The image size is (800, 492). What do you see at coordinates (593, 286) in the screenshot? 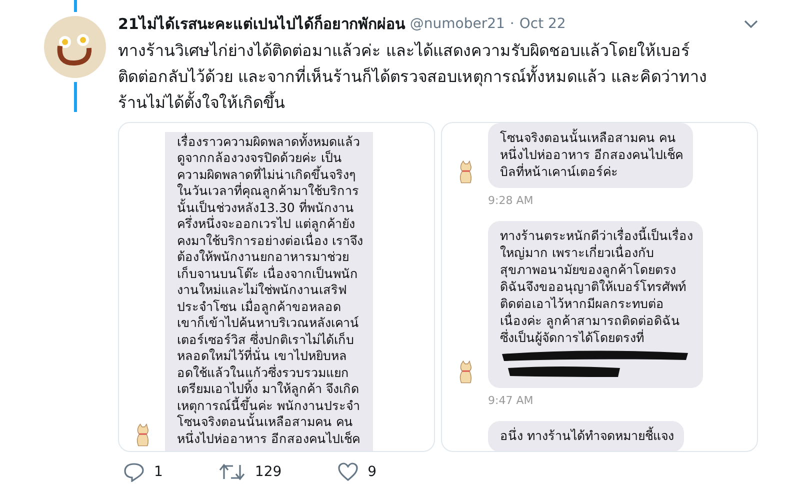
I see `message-line: ดิฉันจึงขออนุญาติให้เบอร์โทรศัพท์` at bounding box center [593, 286].